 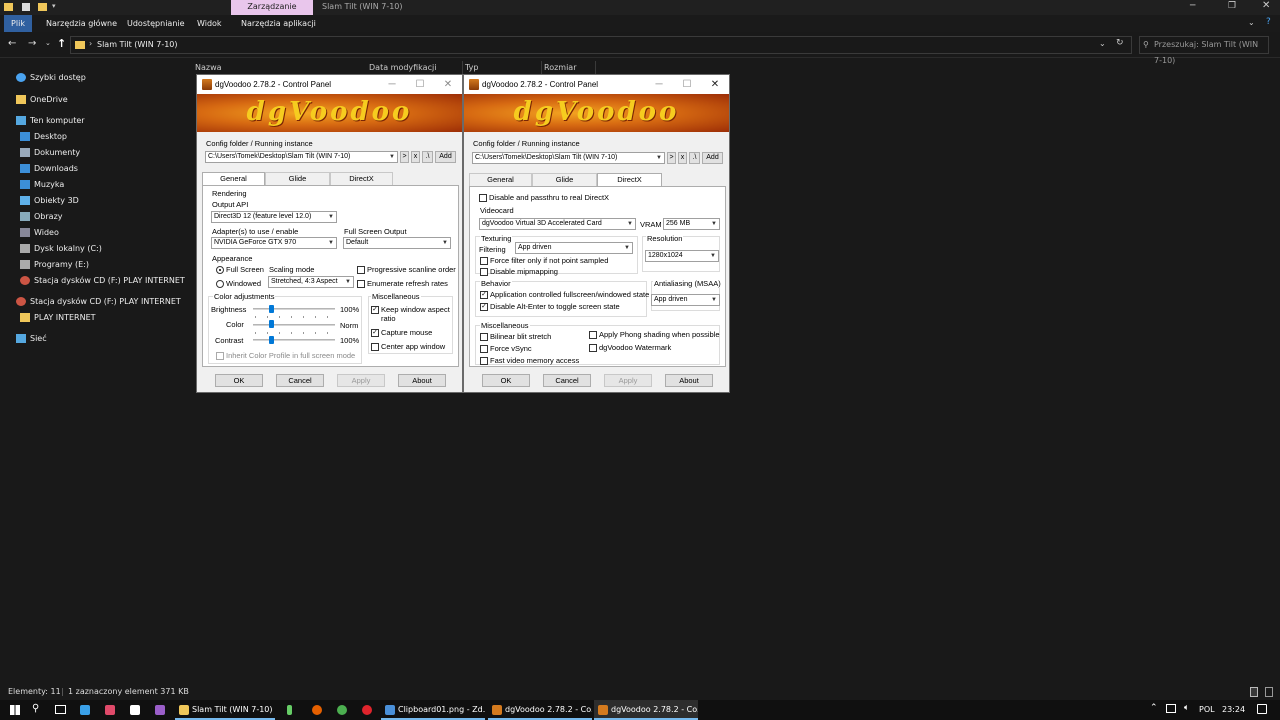 What do you see at coordinates (484, 361) in the screenshot?
I see `fast-vmem-checkbox` at bounding box center [484, 361].